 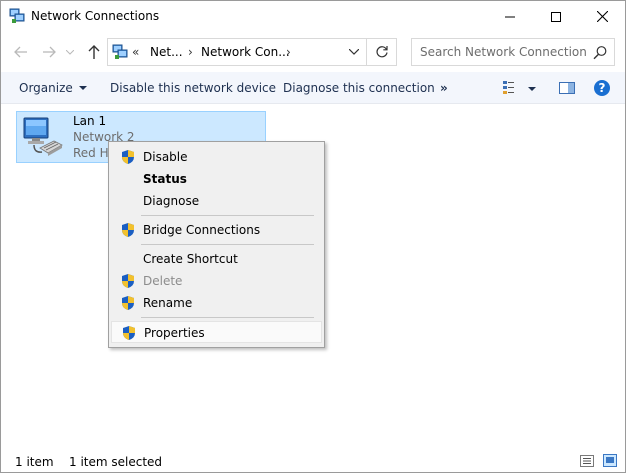 I want to click on minimize-button, so click(x=510, y=16).